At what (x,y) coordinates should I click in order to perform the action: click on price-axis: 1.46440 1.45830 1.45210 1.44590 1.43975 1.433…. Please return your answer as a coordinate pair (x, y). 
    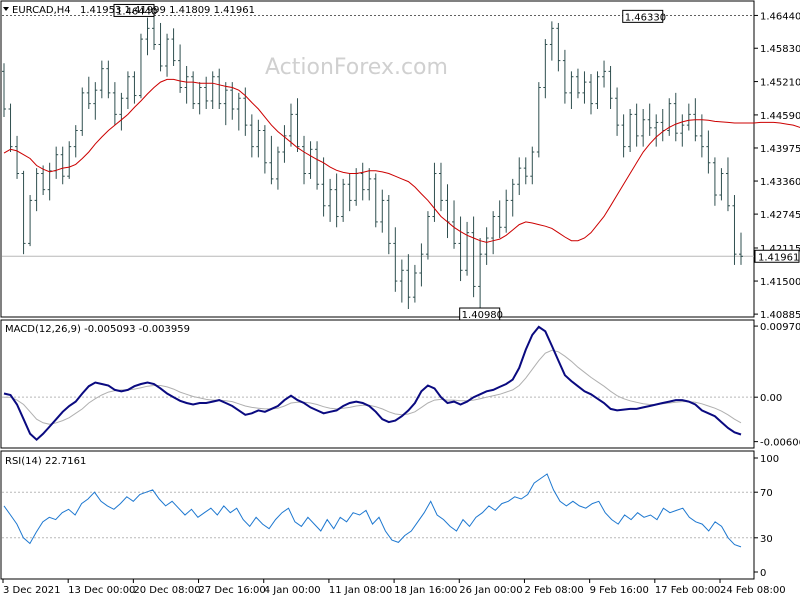
    Looking at the image, I should click on (777, 166).